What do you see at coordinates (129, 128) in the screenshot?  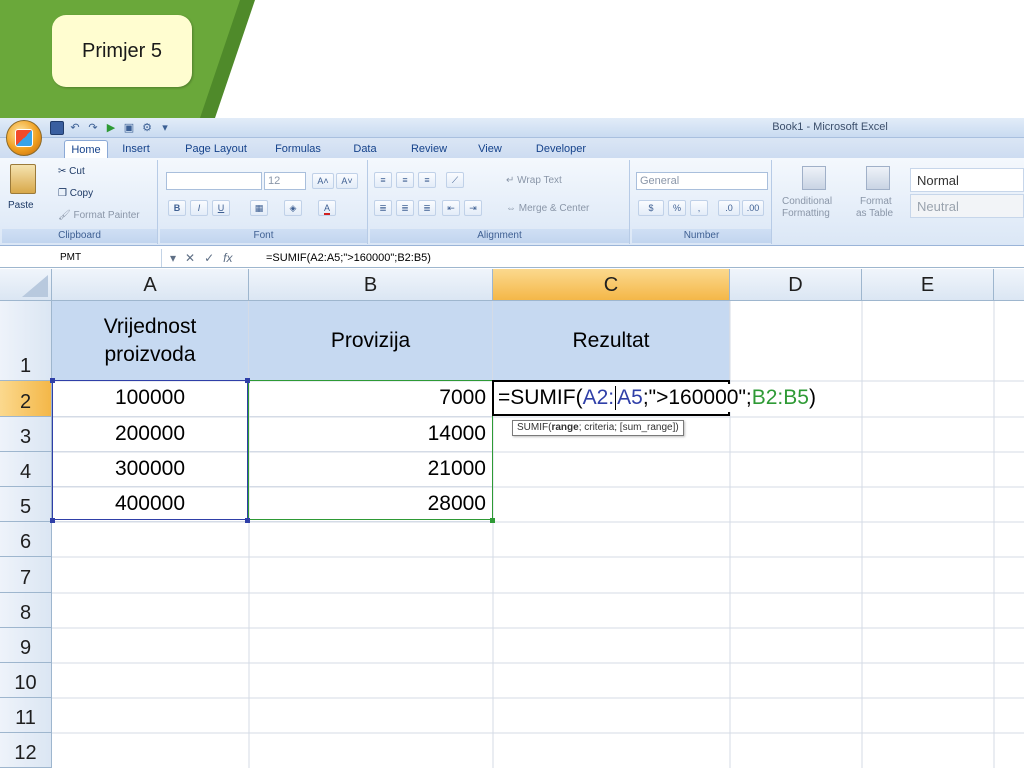 I see `form-icon: ▣` at bounding box center [129, 128].